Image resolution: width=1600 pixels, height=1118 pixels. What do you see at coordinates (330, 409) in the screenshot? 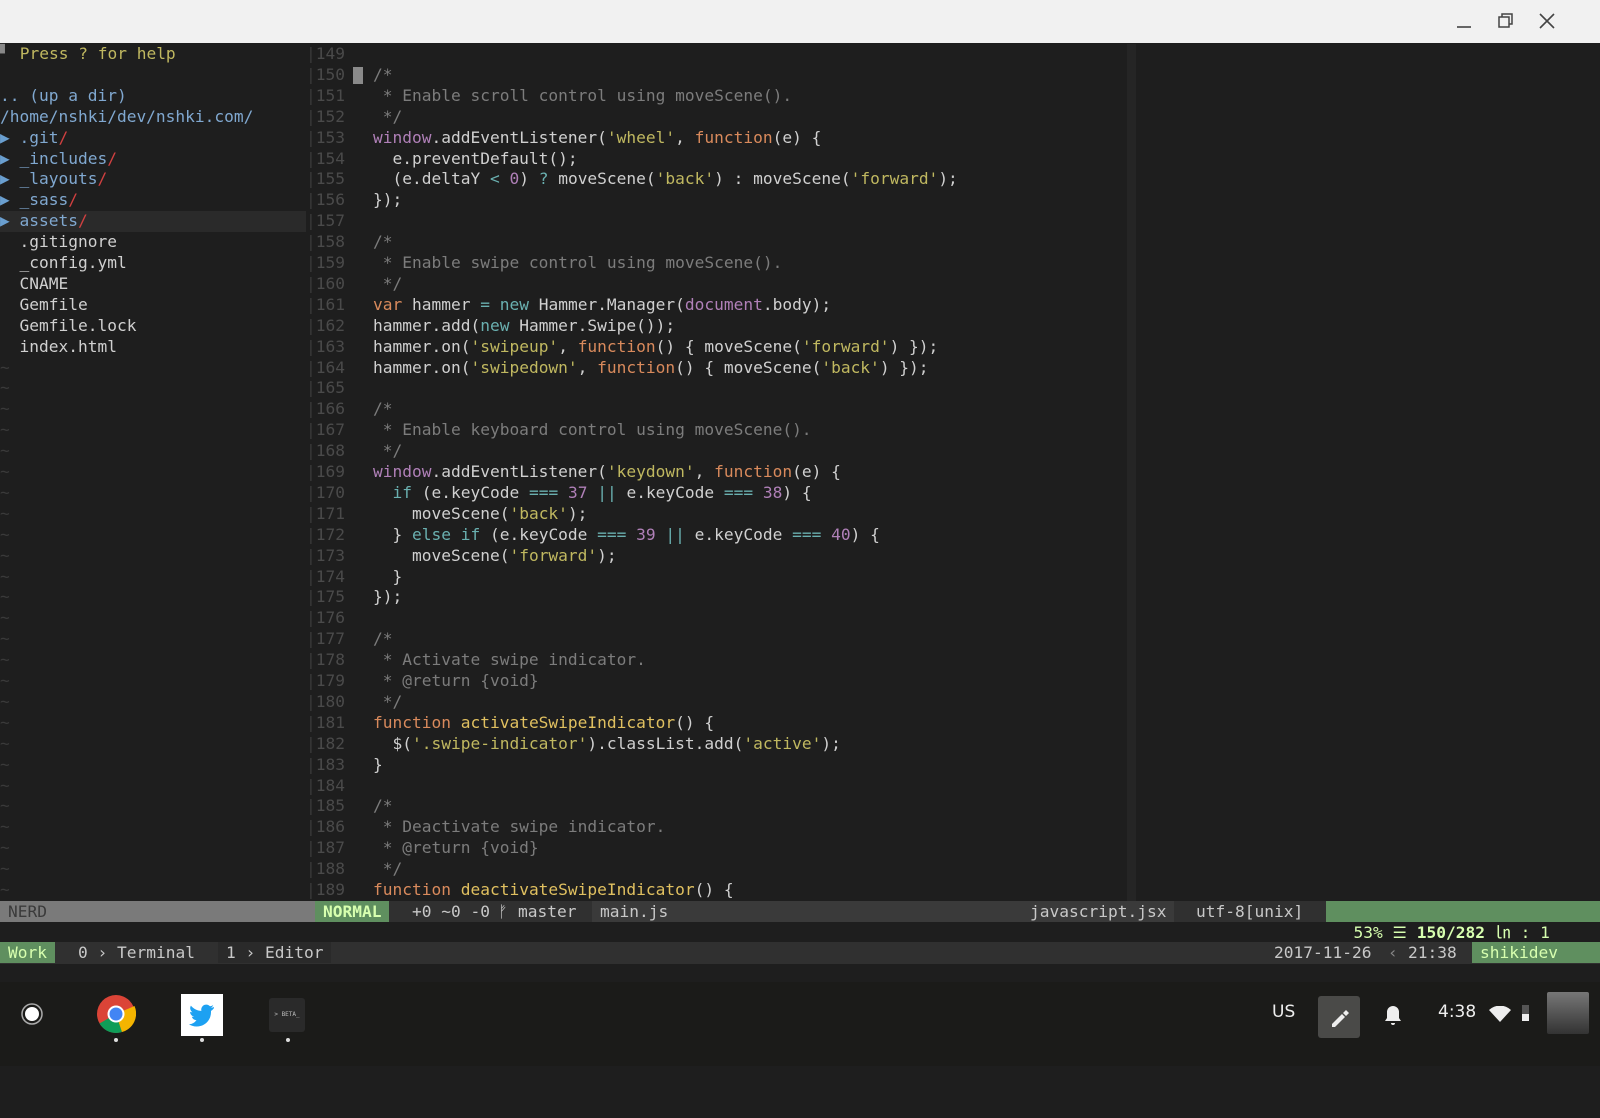
I see `line-number-value: 166` at bounding box center [330, 409].